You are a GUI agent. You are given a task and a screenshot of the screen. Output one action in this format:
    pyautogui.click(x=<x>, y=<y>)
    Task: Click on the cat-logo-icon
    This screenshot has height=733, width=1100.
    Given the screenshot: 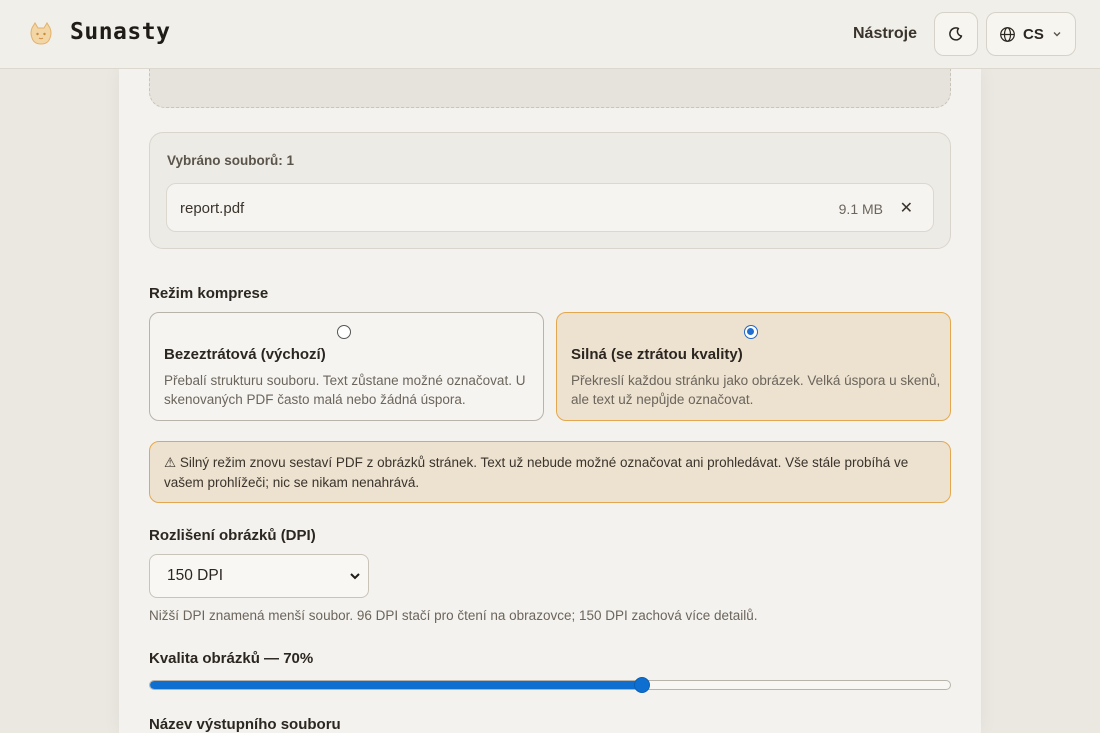 What is the action you would take?
    pyautogui.click(x=41, y=34)
    